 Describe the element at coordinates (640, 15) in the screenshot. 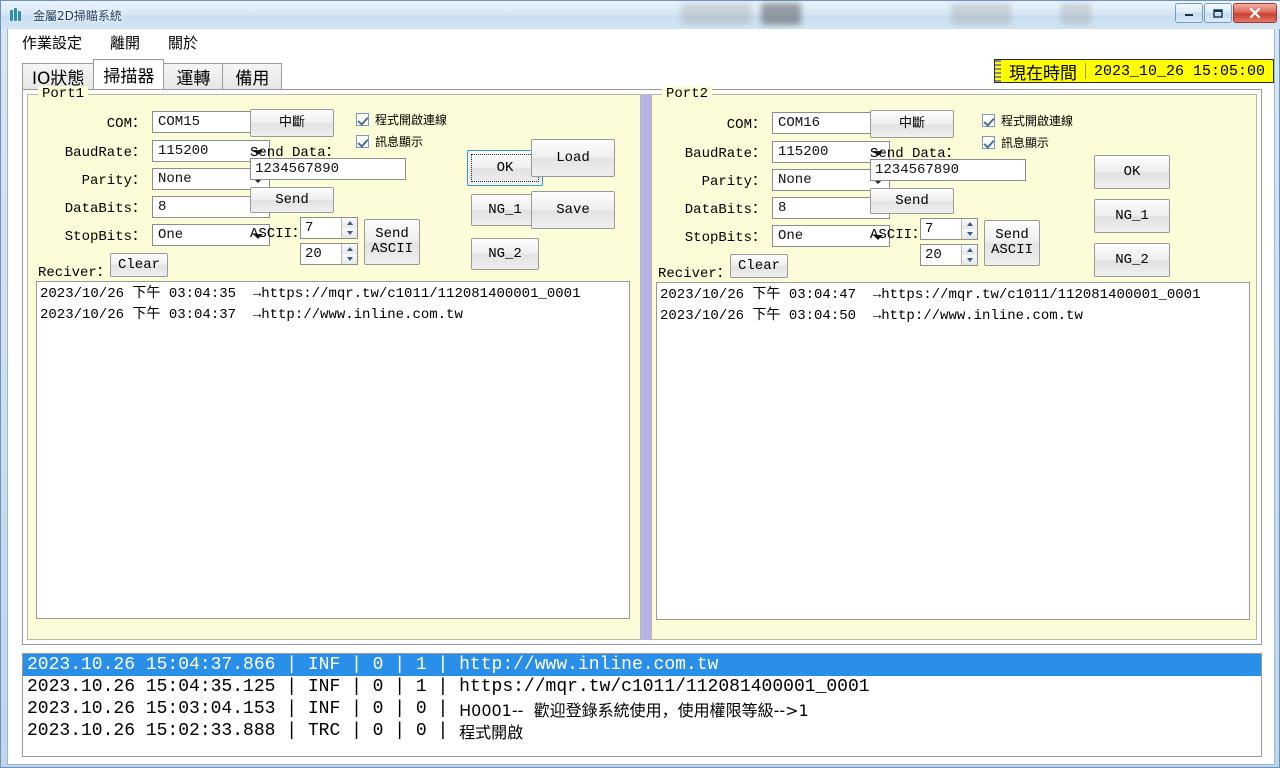

I see `title-bar: 金屬2D掃瞄系統` at that location.